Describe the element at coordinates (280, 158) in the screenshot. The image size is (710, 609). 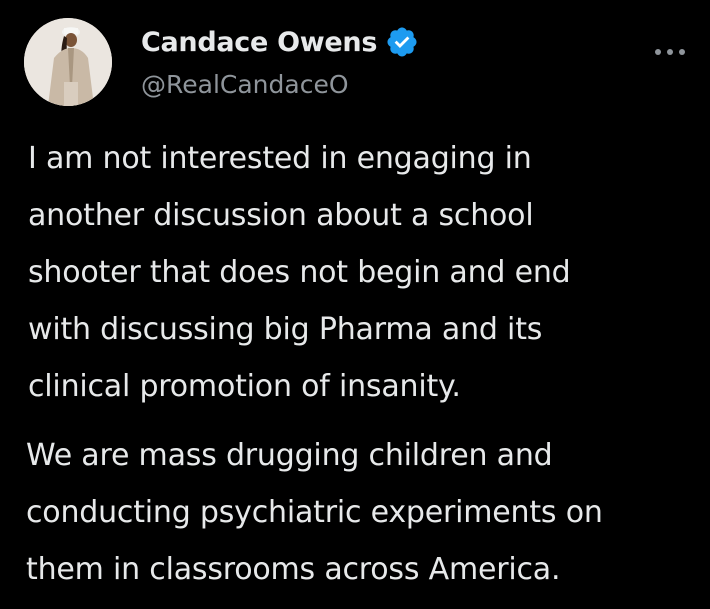
I see `tweet-line: I am not interested in engaging in` at that location.